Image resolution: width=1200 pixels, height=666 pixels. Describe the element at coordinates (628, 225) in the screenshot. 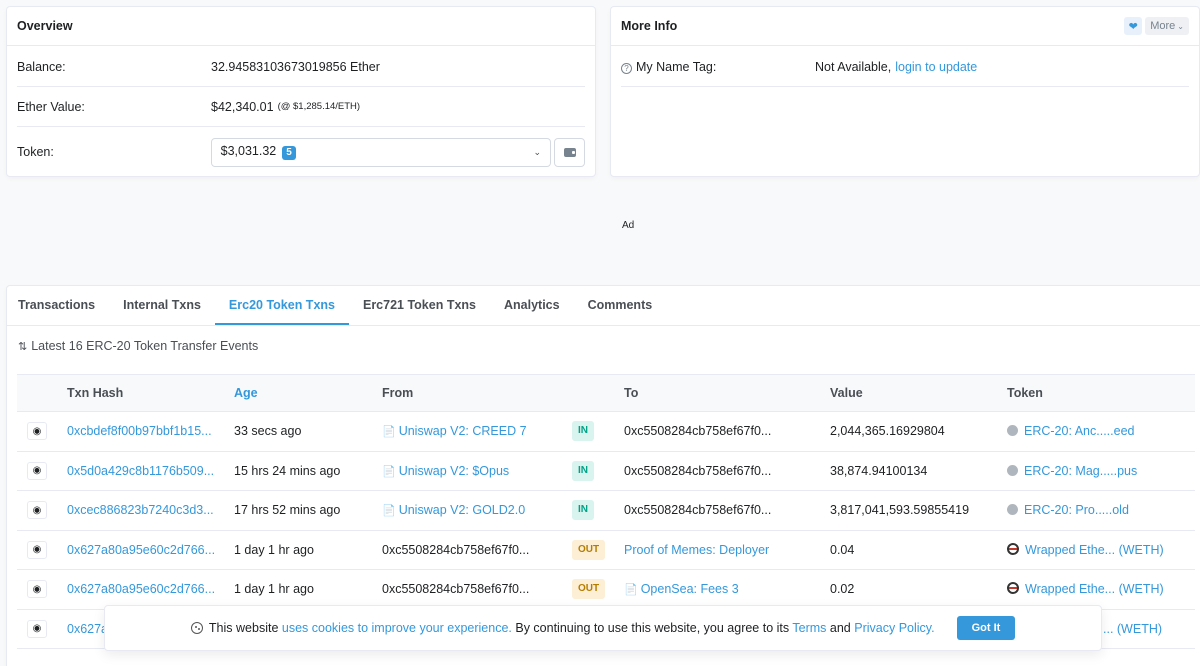

I see `ad-label: Ad` at that location.